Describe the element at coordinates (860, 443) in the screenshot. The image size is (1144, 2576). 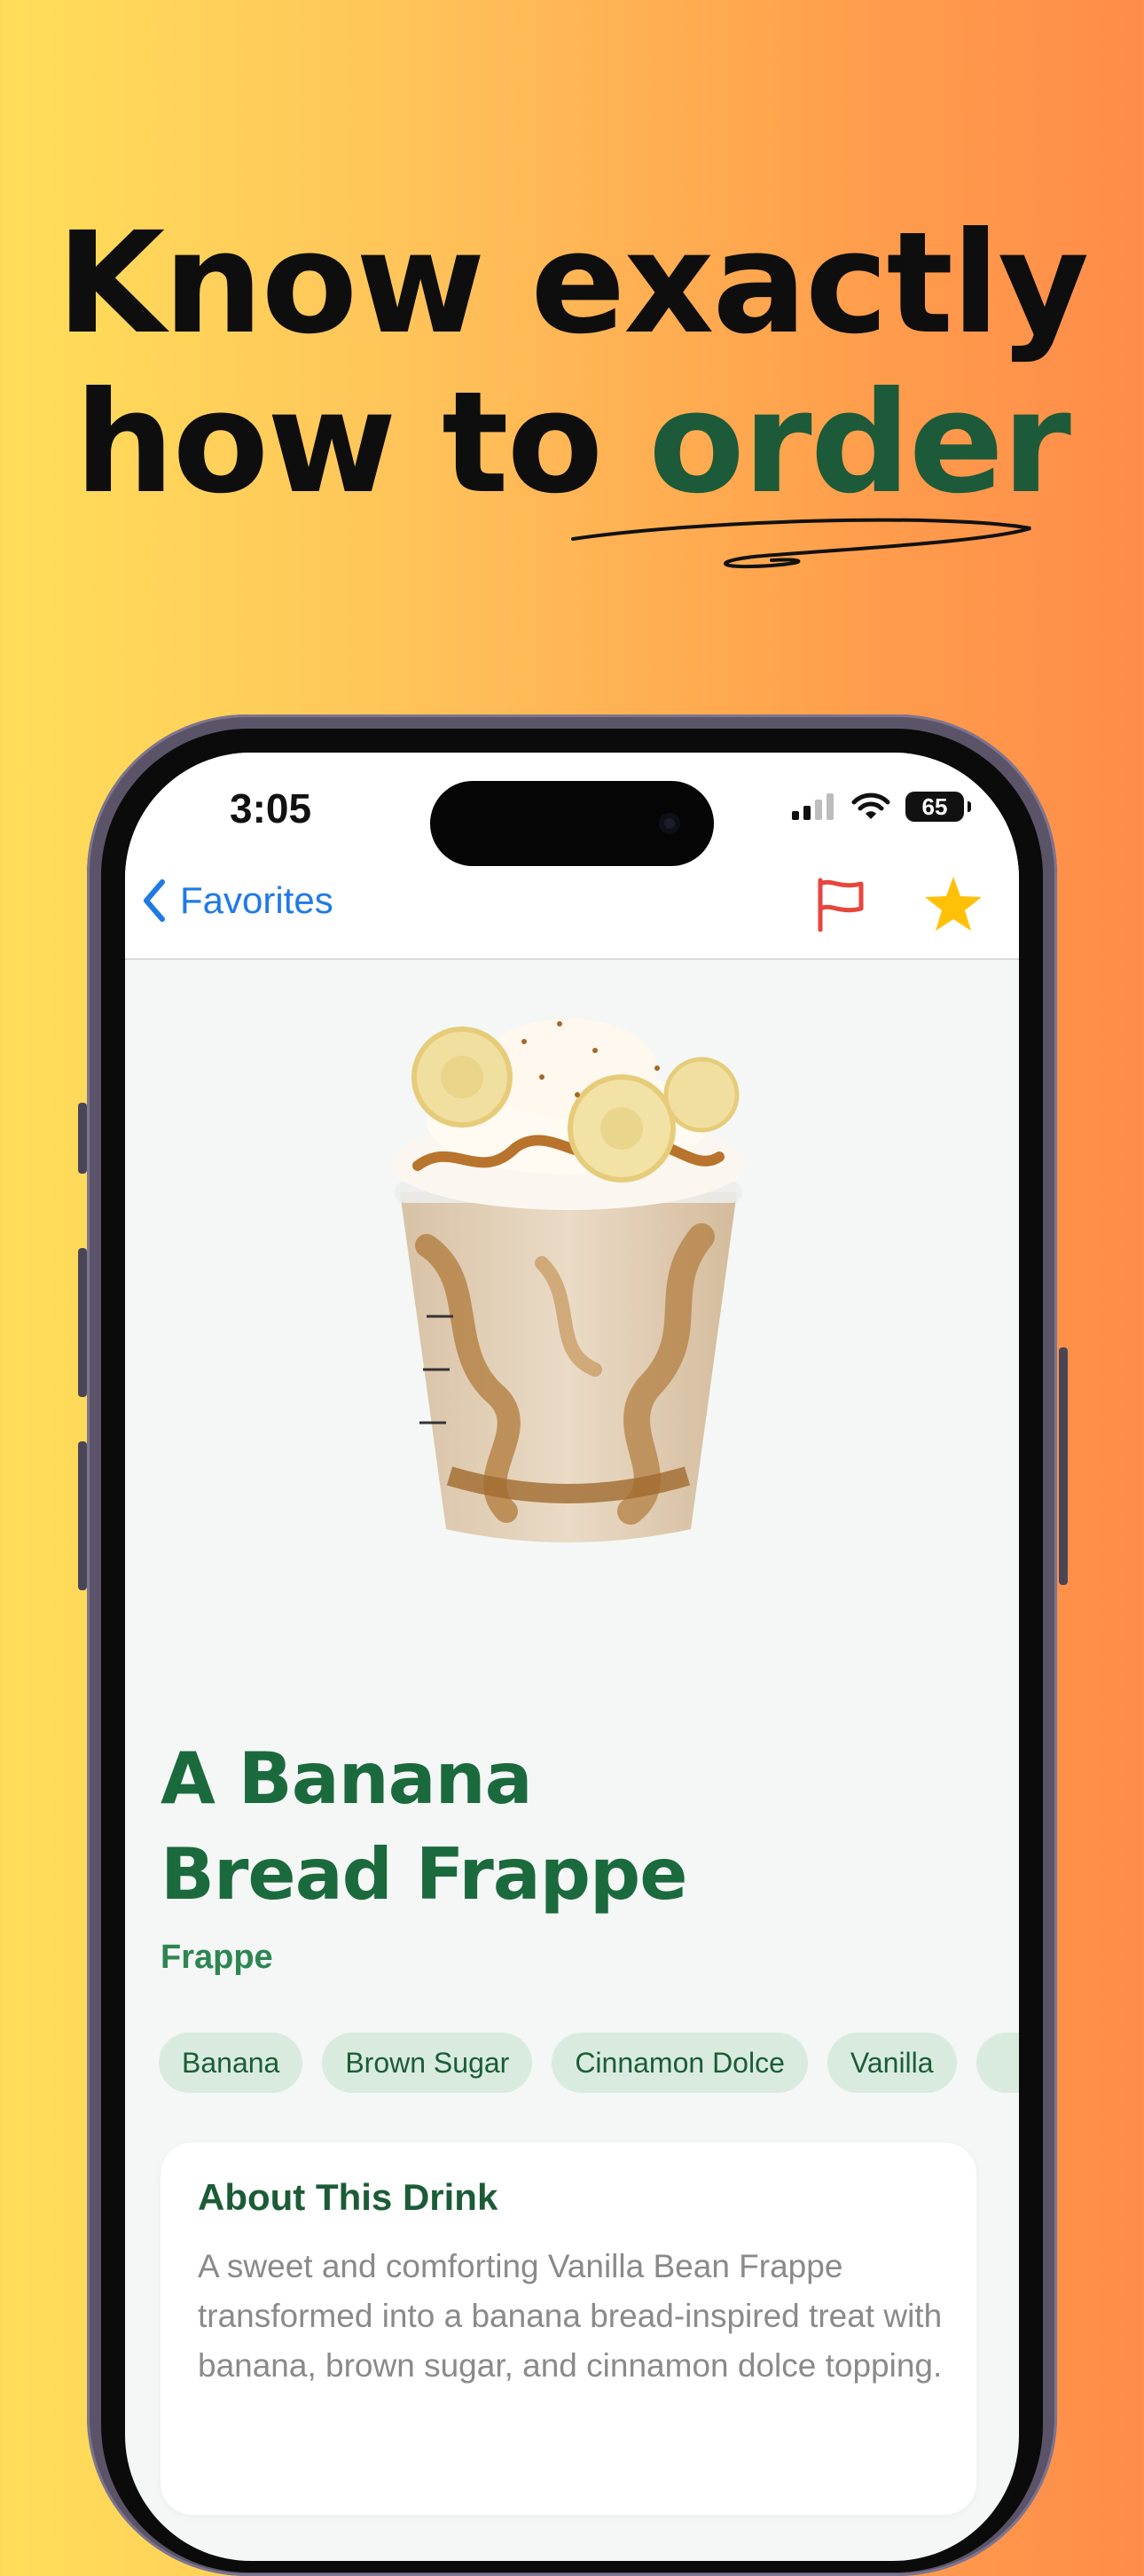
I see `headline-accent-word: order` at that location.